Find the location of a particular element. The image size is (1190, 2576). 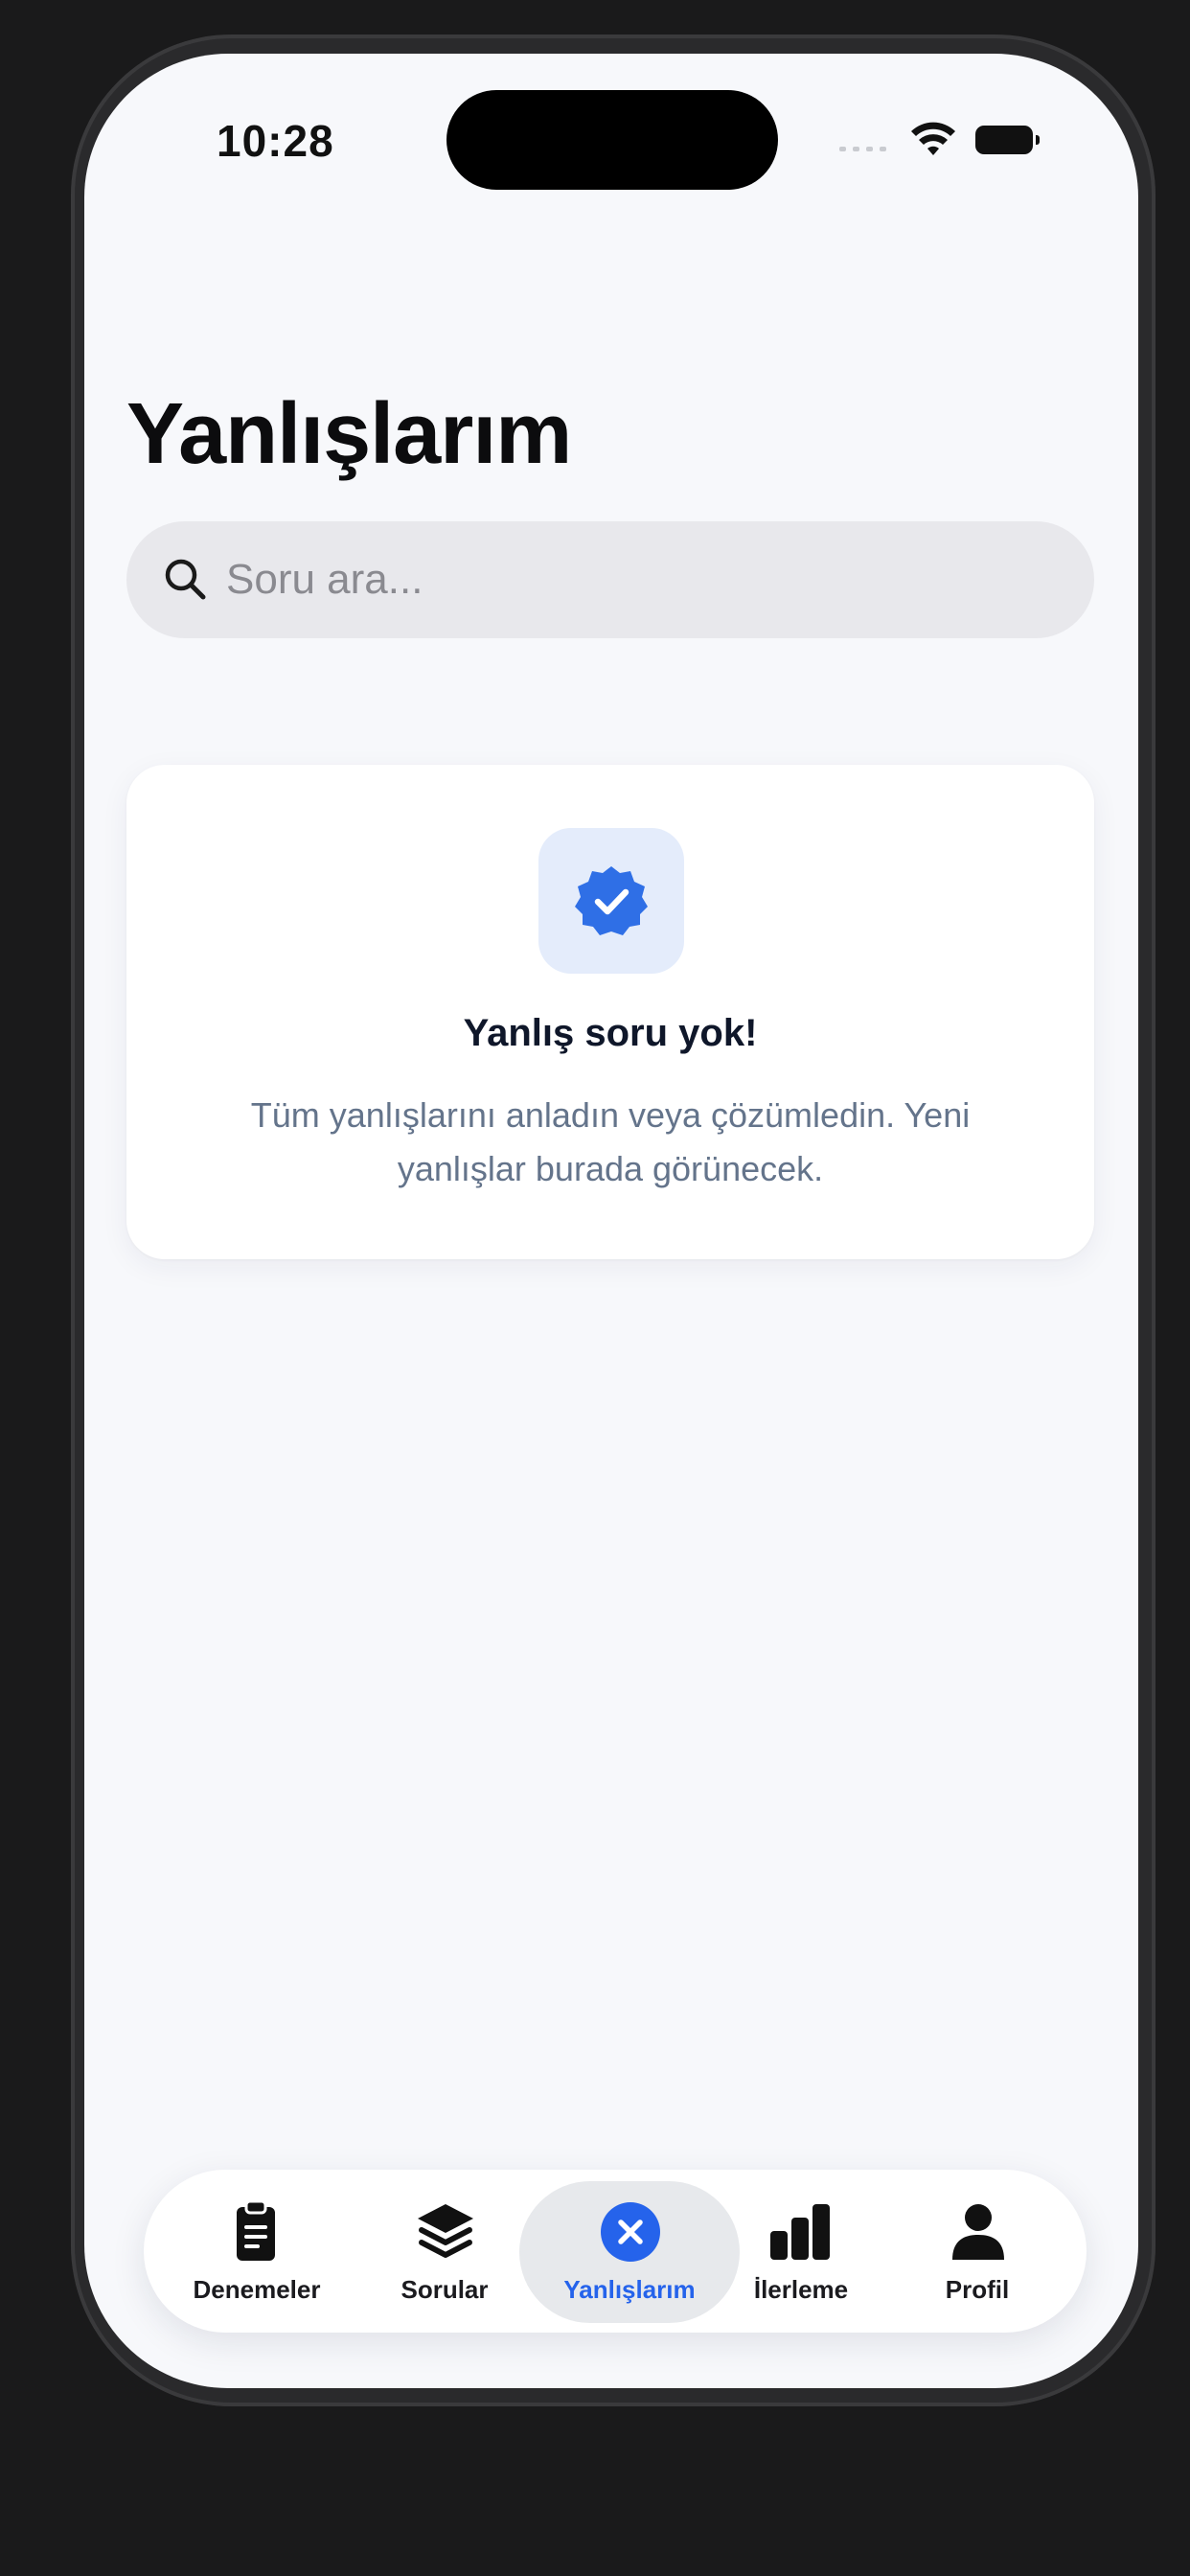

status-time: 10:28 is located at coordinates (276, 141).